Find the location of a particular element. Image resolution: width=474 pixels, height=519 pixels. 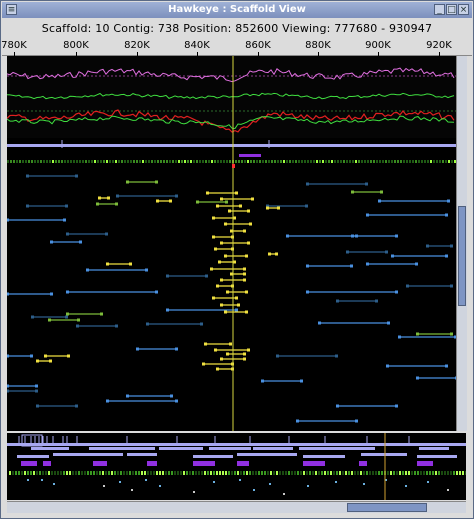

overview-canvas is located at coordinates (236, 466).